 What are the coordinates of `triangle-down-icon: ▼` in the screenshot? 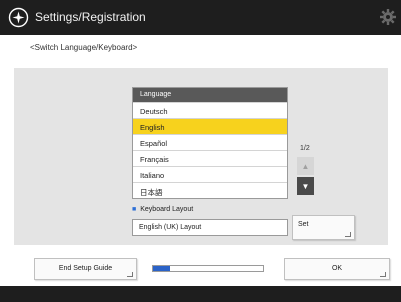 It's located at (305, 186).